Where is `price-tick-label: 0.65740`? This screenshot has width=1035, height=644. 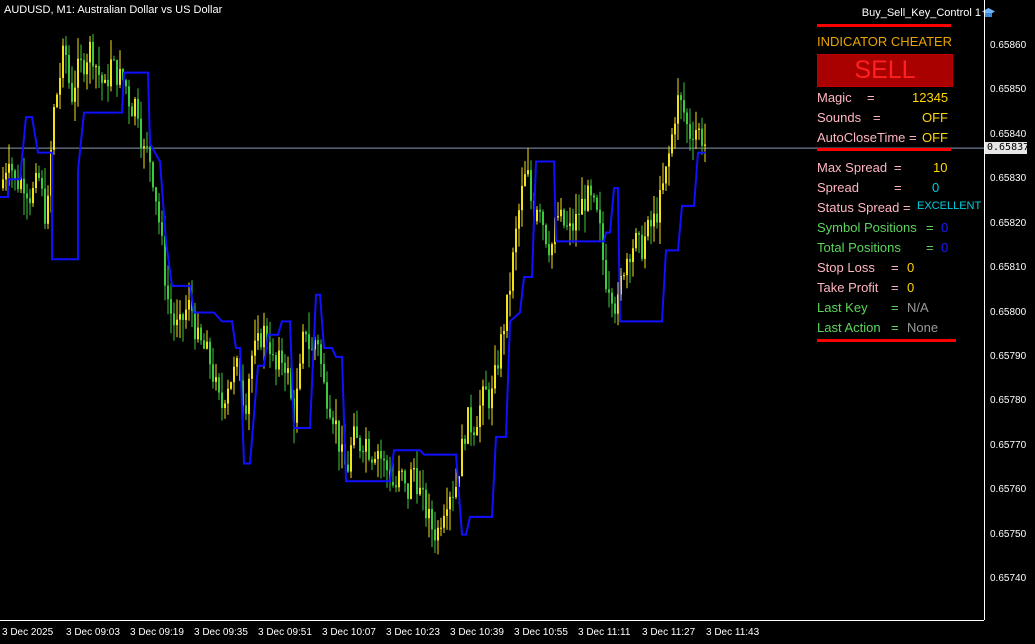
price-tick-label: 0.65740 is located at coordinates (1008, 578).